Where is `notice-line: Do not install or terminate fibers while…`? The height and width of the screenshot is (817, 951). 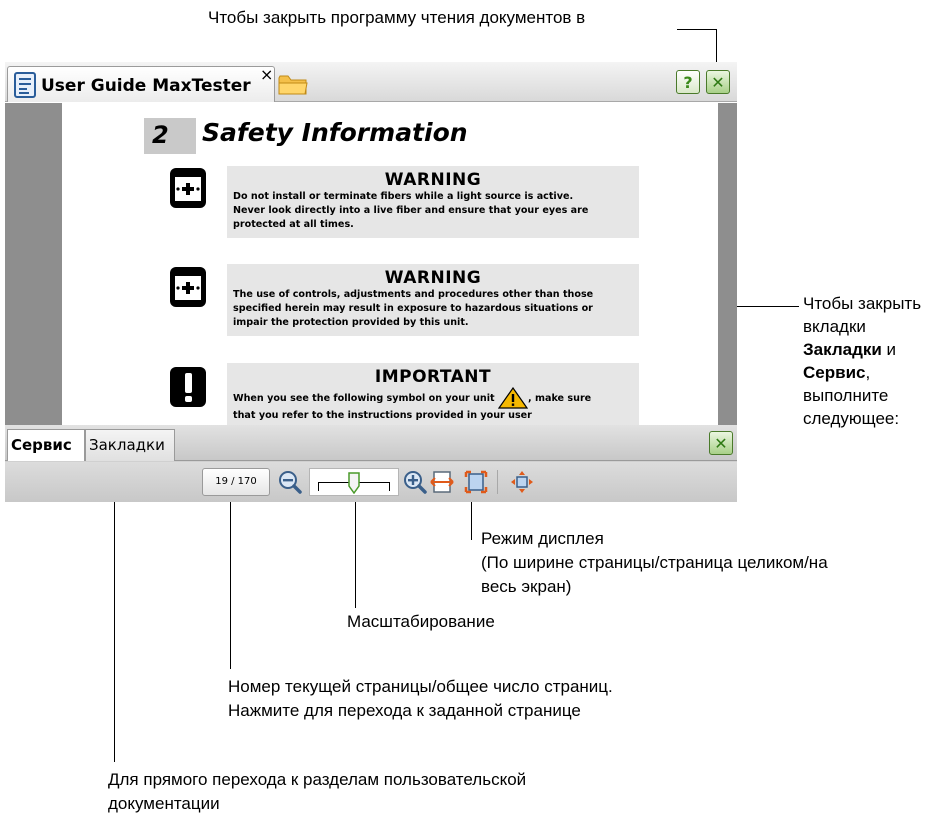
notice-line: Do not install or terminate fibers while… is located at coordinates (403, 196).